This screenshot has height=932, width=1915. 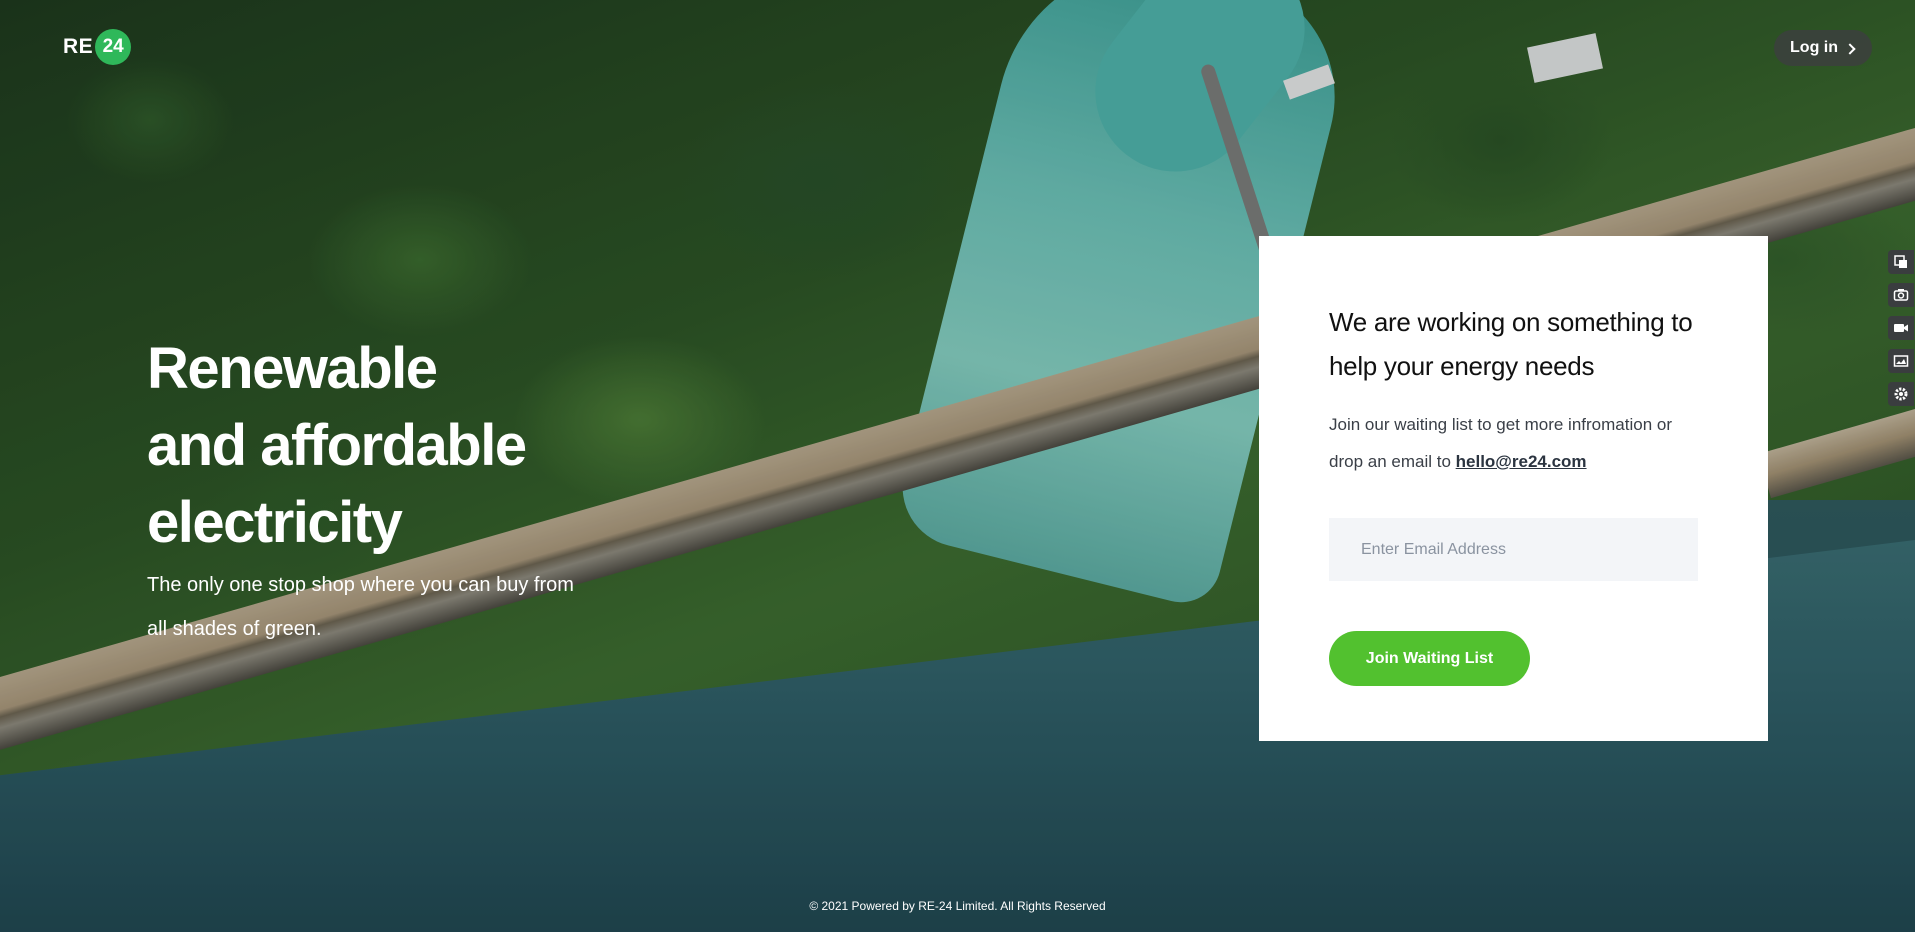 I want to click on camera-icon, so click(x=1901, y=295).